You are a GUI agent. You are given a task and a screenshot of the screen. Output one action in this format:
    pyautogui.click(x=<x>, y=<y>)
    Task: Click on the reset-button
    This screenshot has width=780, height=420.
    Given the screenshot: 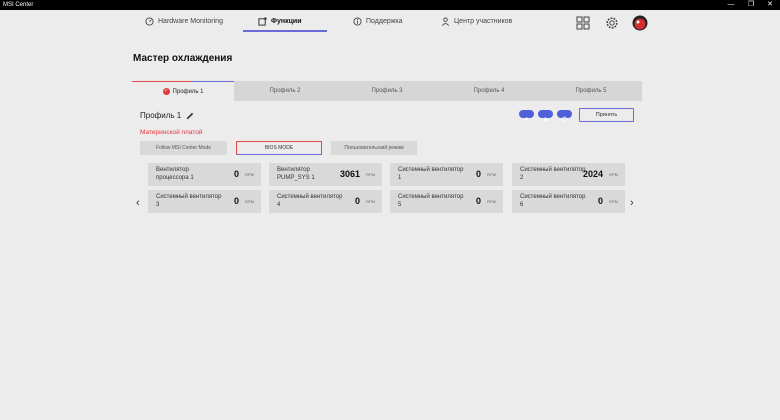 What is the action you would take?
    pyautogui.click(x=564, y=116)
    